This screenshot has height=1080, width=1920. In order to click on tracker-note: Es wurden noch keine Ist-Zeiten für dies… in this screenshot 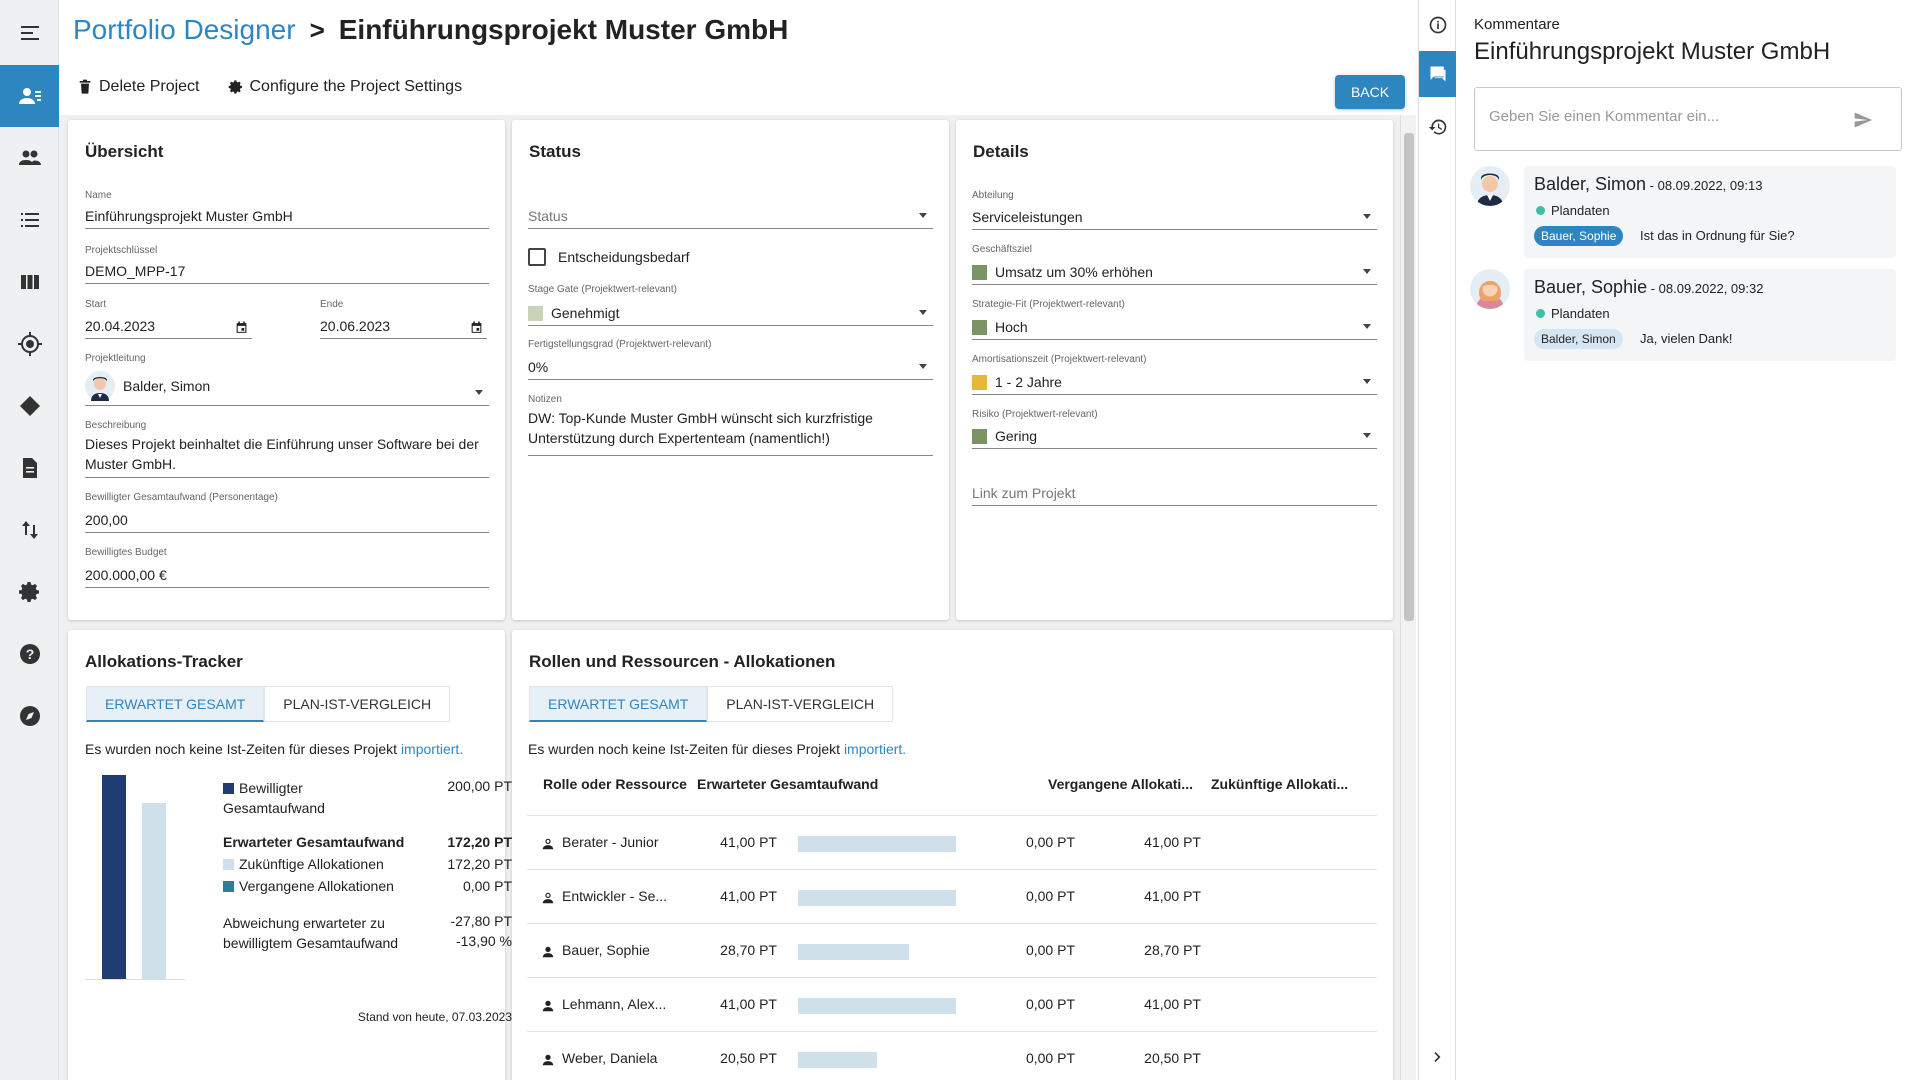, I will do `click(274, 749)`.